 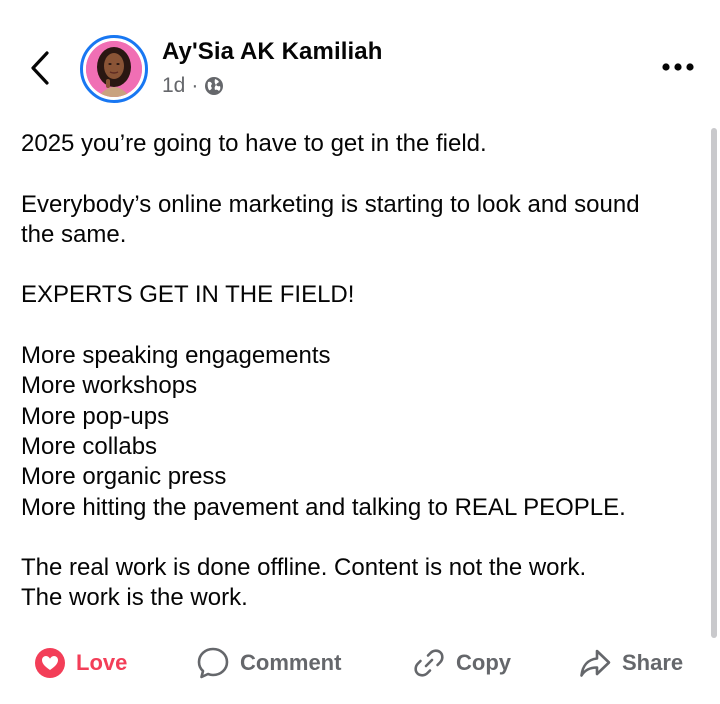 I want to click on back-button, so click(x=40, y=70).